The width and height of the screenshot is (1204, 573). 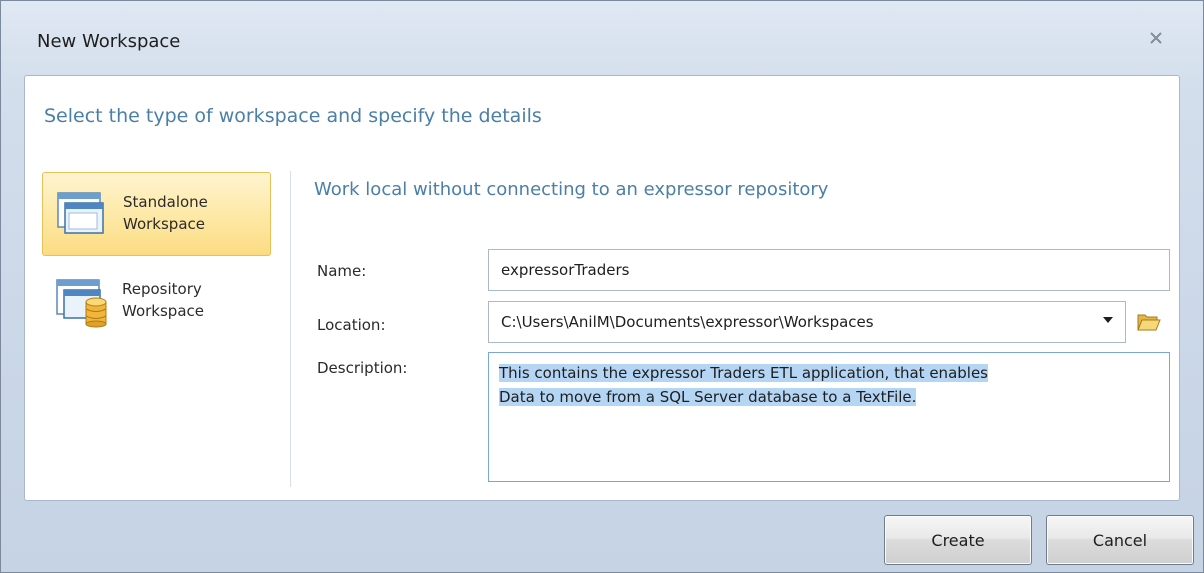 What do you see at coordinates (1120, 540) in the screenshot?
I see `cancel-button: Cancel` at bounding box center [1120, 540].